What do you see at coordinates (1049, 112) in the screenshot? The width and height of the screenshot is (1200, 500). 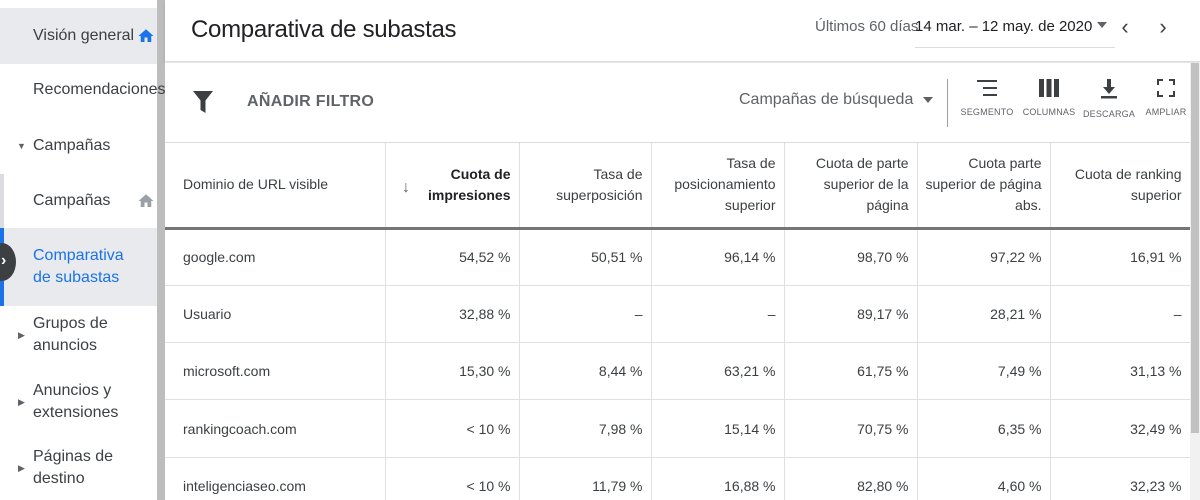 I see `columns-label: COLUMNAS` at bounding box center [1049, 112].